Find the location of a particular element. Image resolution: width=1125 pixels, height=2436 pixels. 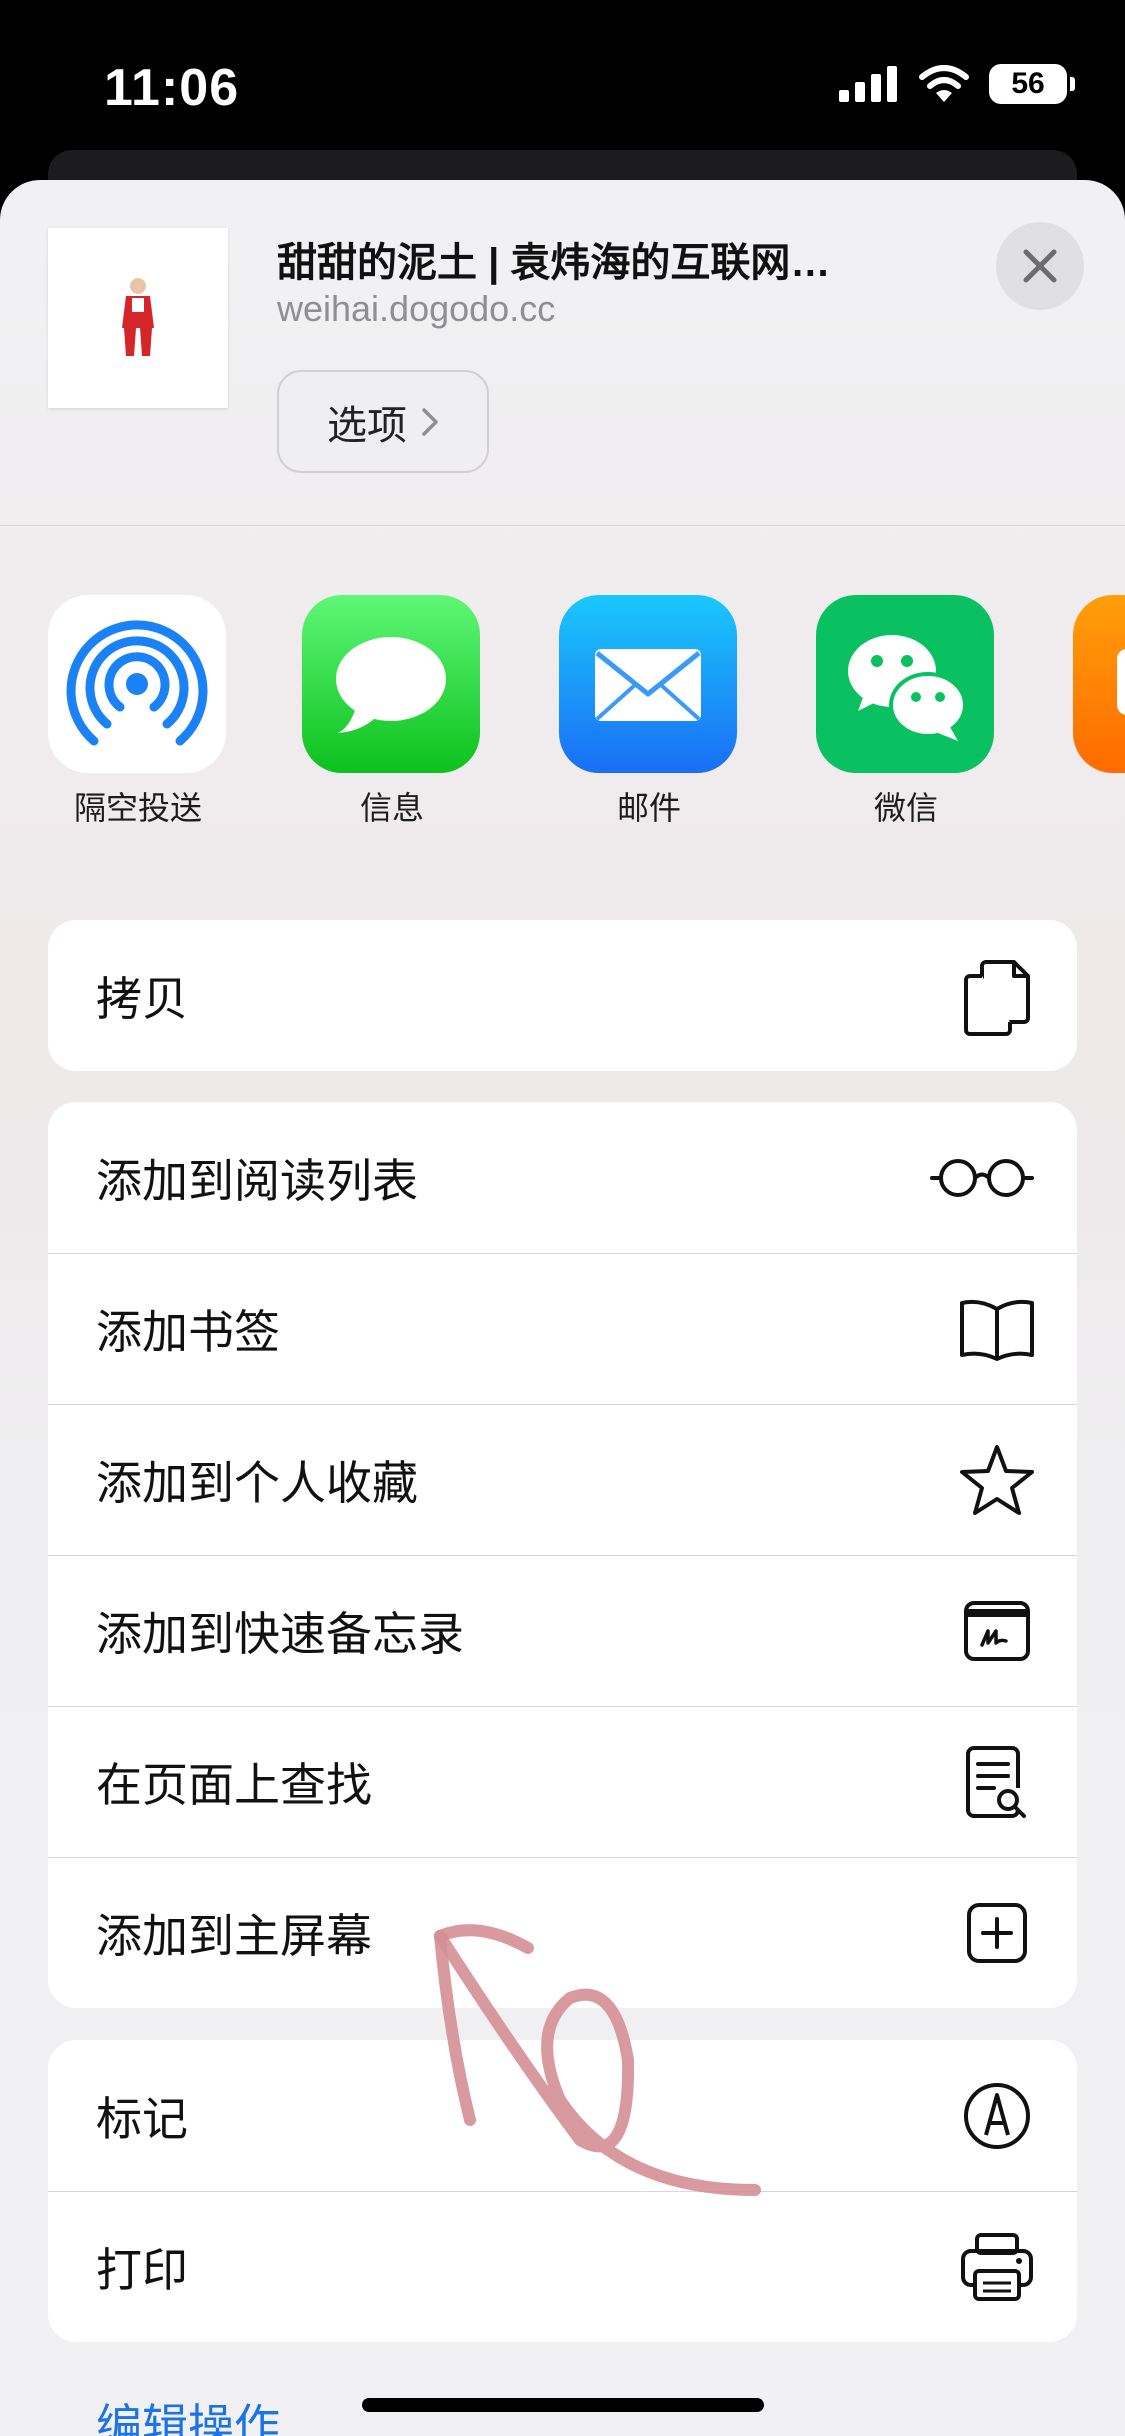

share-app-mail: 邮件 is located at coordinates (649, 712).